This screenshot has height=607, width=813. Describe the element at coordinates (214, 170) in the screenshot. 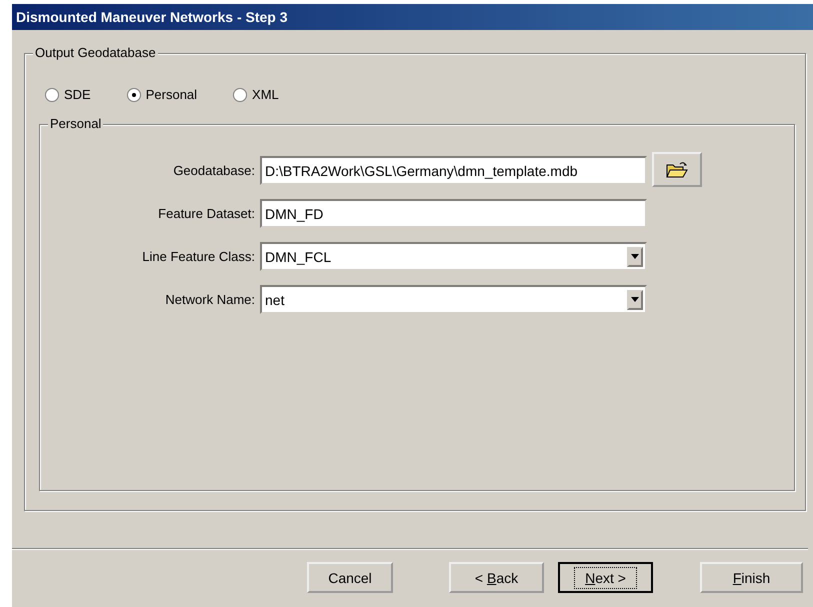

I see `field-label: Geodatabase:` at that location.